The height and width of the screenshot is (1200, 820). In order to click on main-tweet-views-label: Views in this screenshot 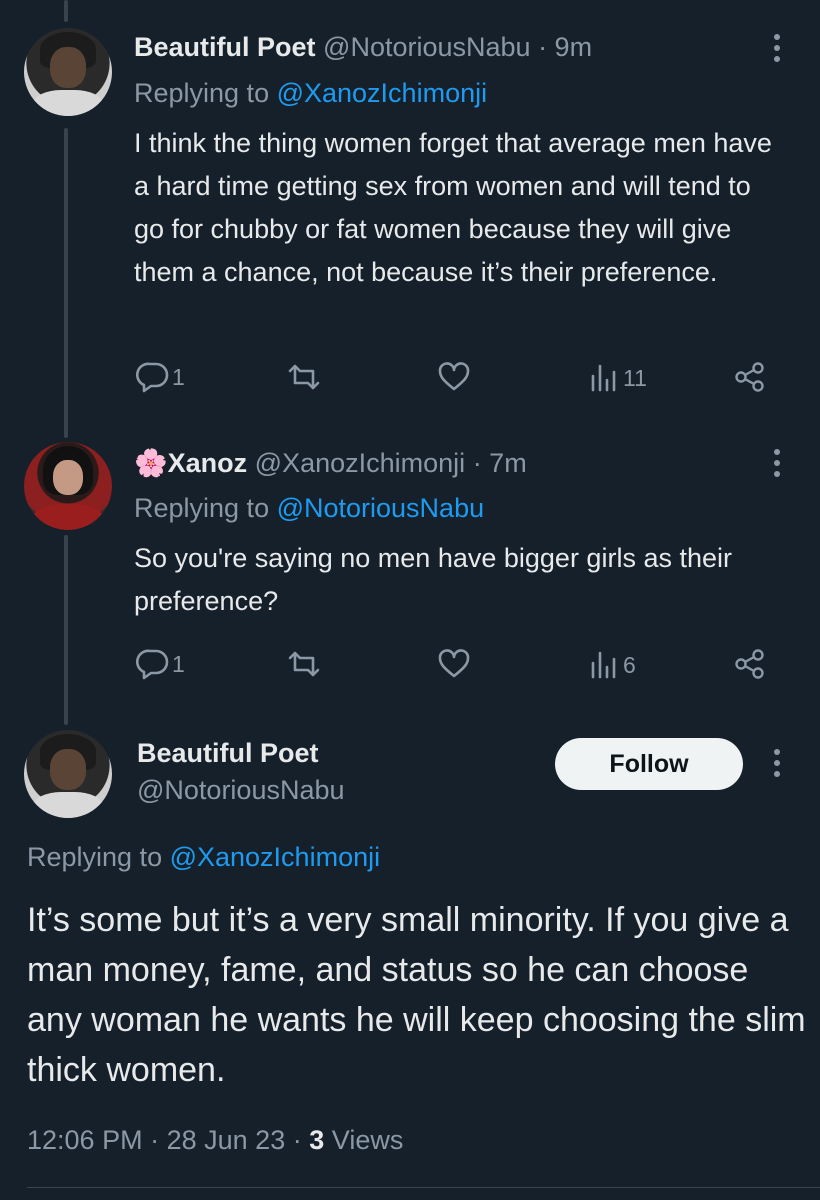, I will do `click(367, 1140)`.